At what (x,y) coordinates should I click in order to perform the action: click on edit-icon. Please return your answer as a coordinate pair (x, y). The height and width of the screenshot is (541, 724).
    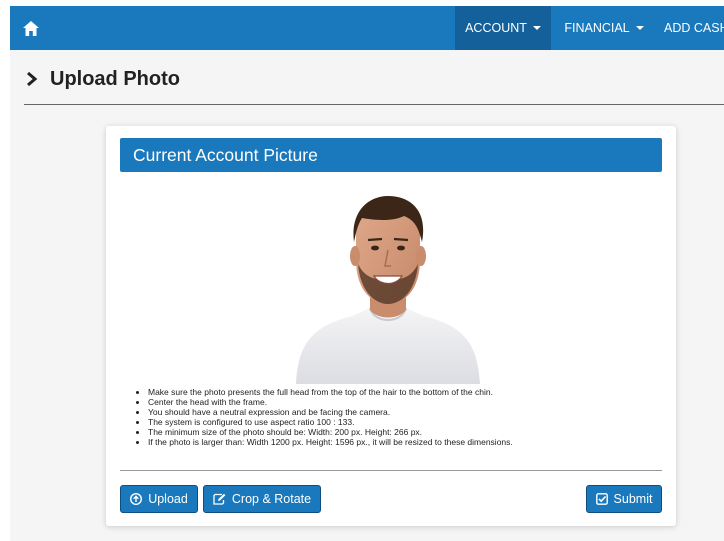
    Looking at the image, I should click on (219, 499).